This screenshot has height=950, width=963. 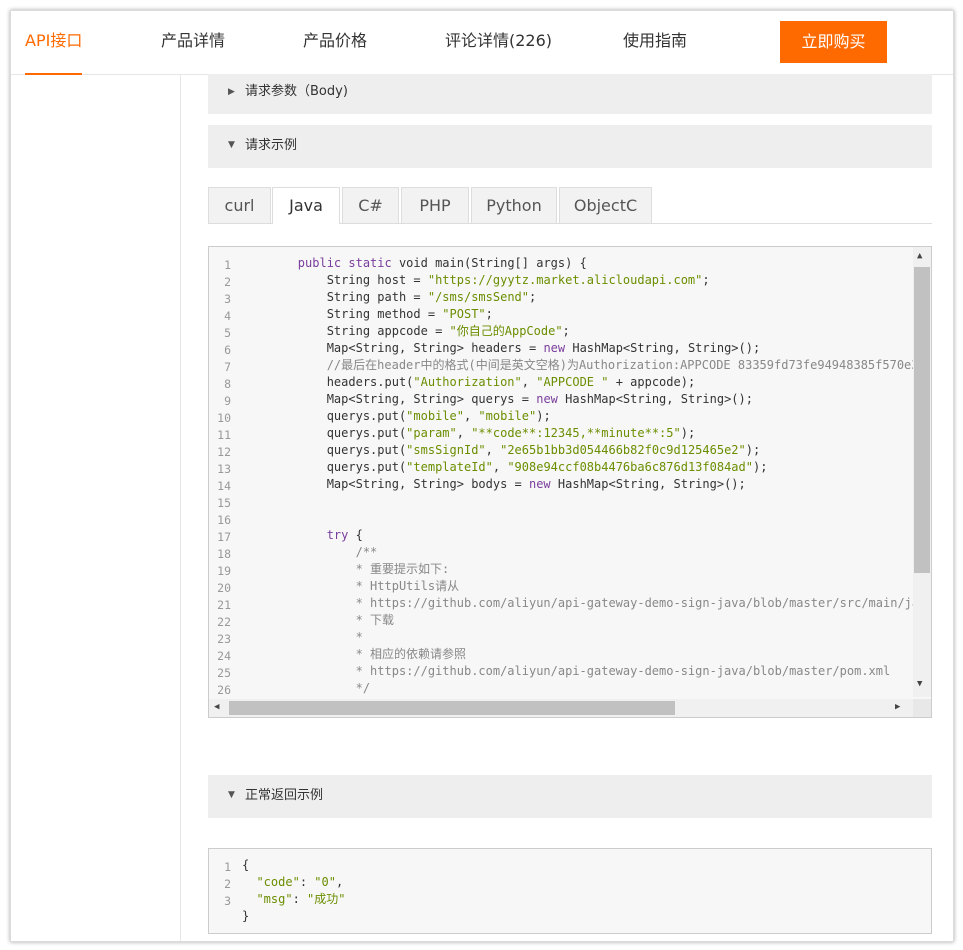 What do you see at coordinates (392, 348) in the screenshot?
I see `code-token: Map<String, String> headers =` at bounding box center [392, 348].